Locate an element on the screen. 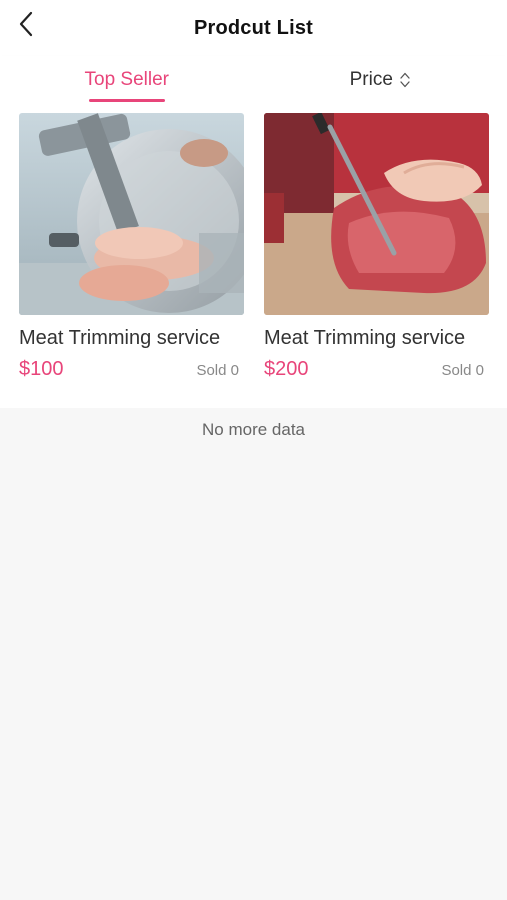 The width and height of the screenshot is (507, 900). product-meta: $100 Sold 0 is located at coordinates (131, 369).